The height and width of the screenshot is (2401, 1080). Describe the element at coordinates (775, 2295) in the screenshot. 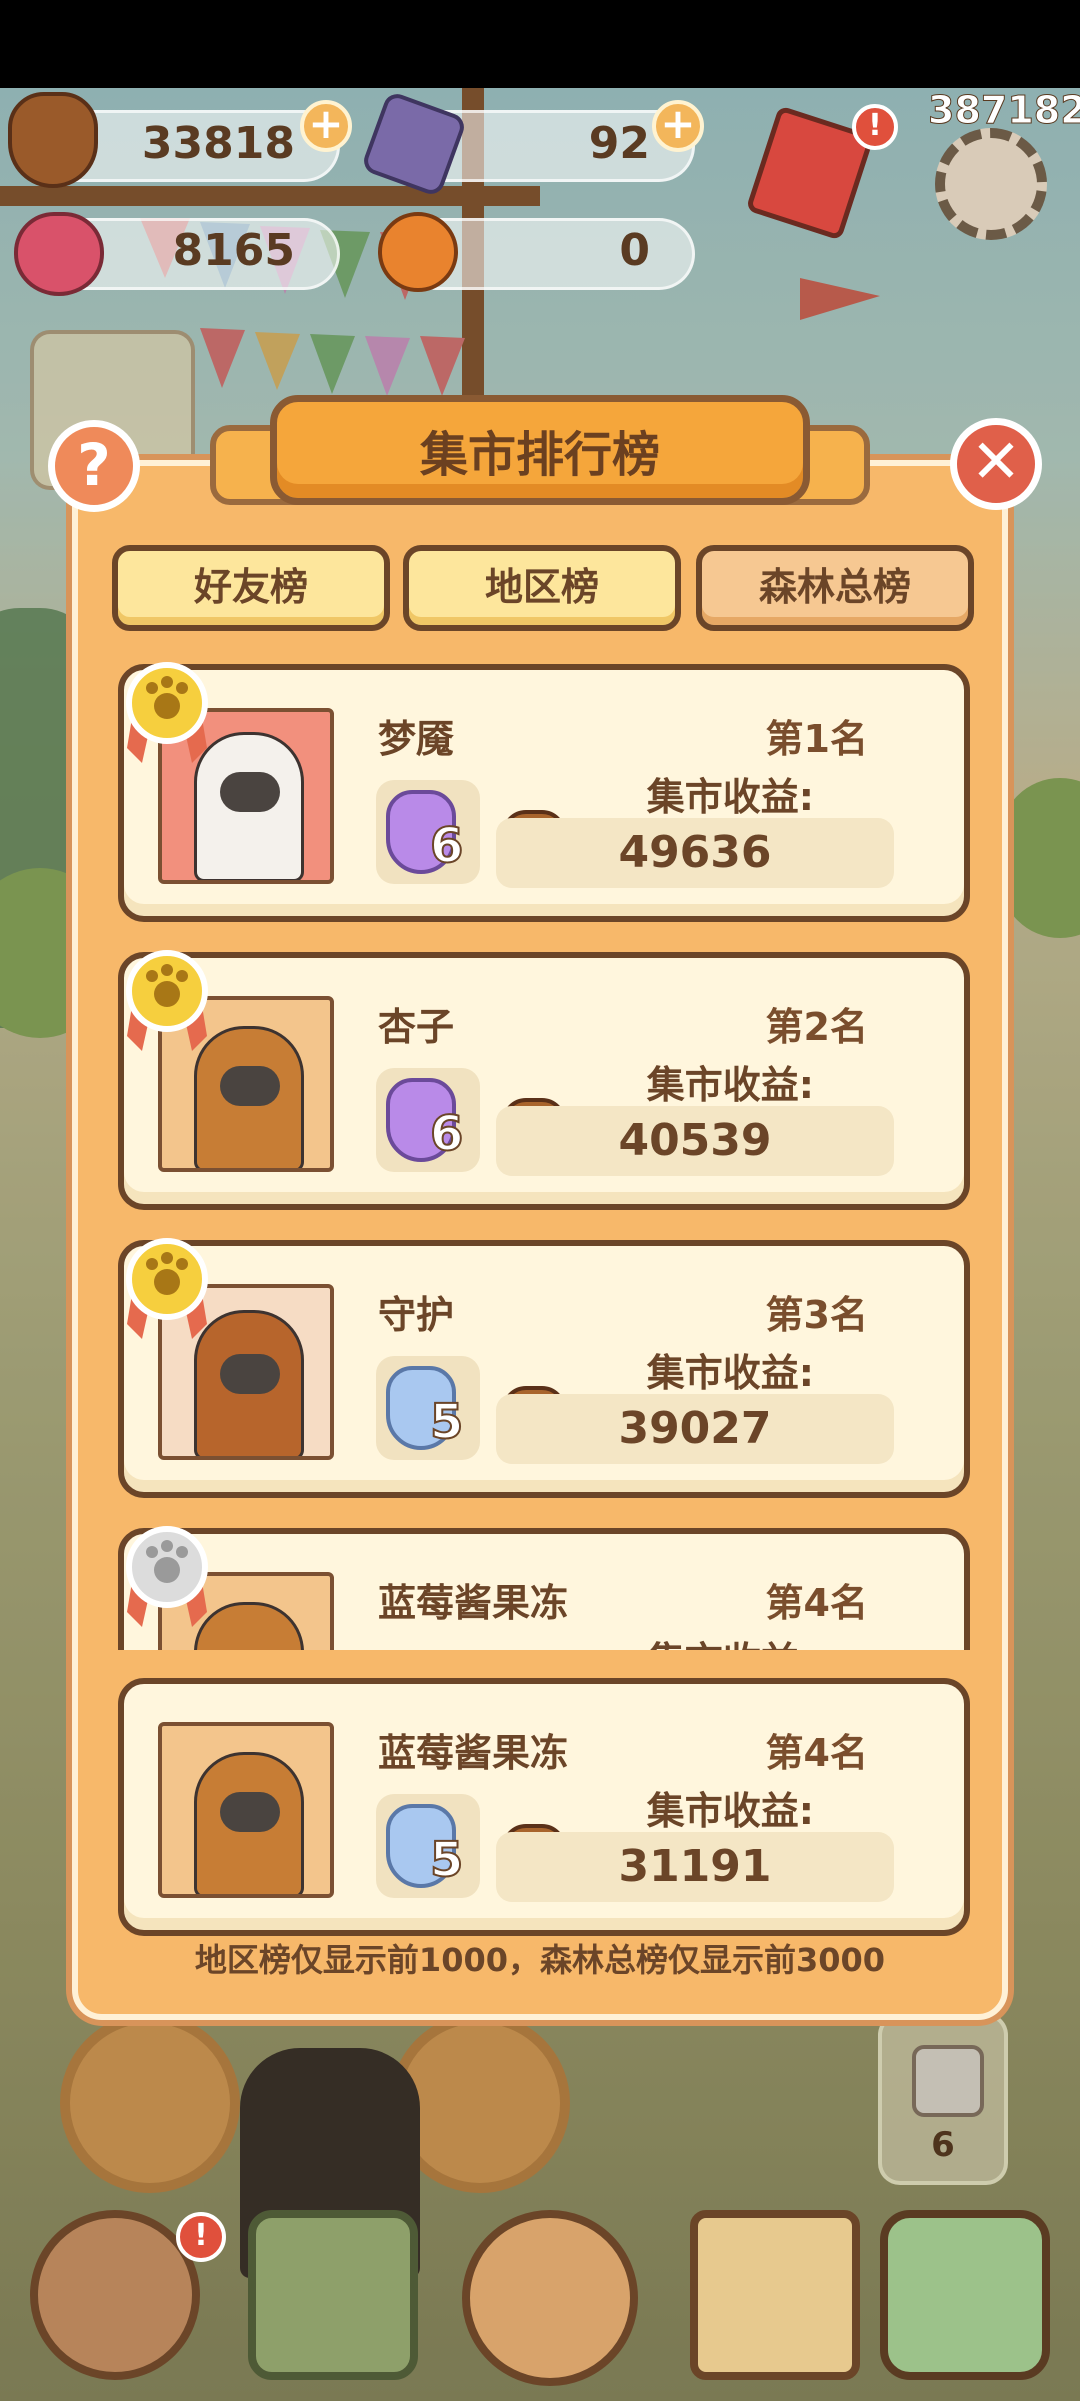

I see `task-clipboard-button` at that location.